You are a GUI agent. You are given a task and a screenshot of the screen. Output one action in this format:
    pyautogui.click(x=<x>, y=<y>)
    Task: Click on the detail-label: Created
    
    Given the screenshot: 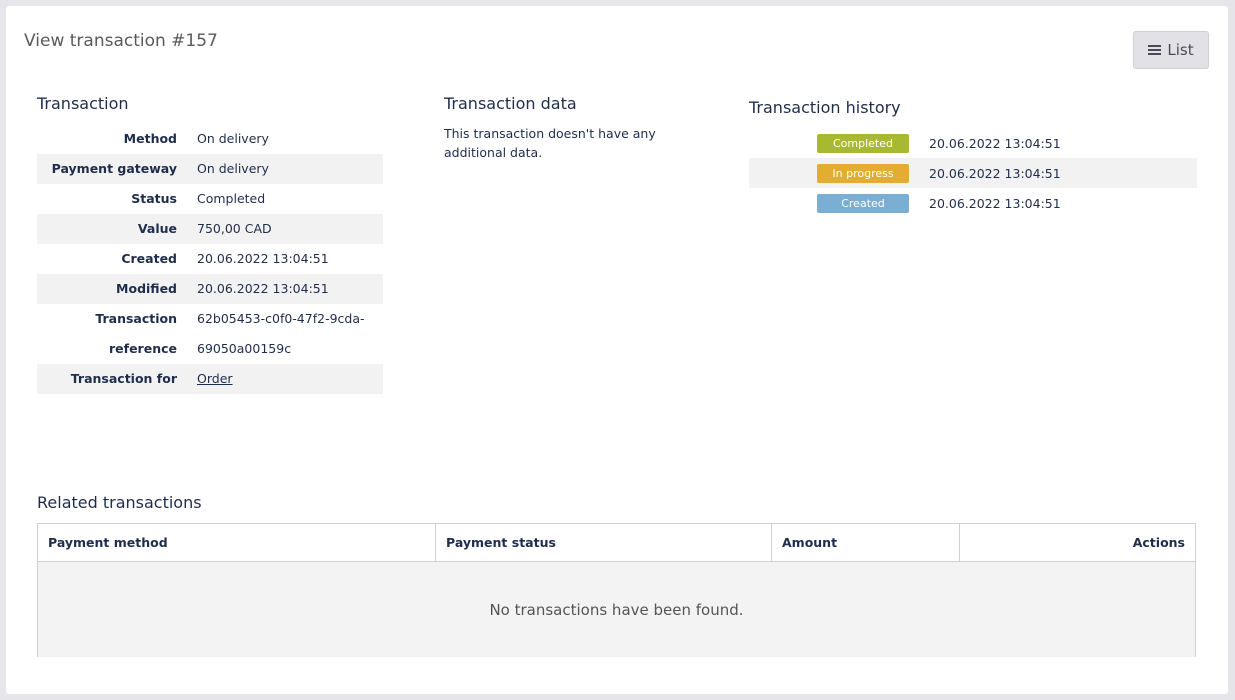 What is the action you would take?
    pyautogui.click(x=149, y=258)
    